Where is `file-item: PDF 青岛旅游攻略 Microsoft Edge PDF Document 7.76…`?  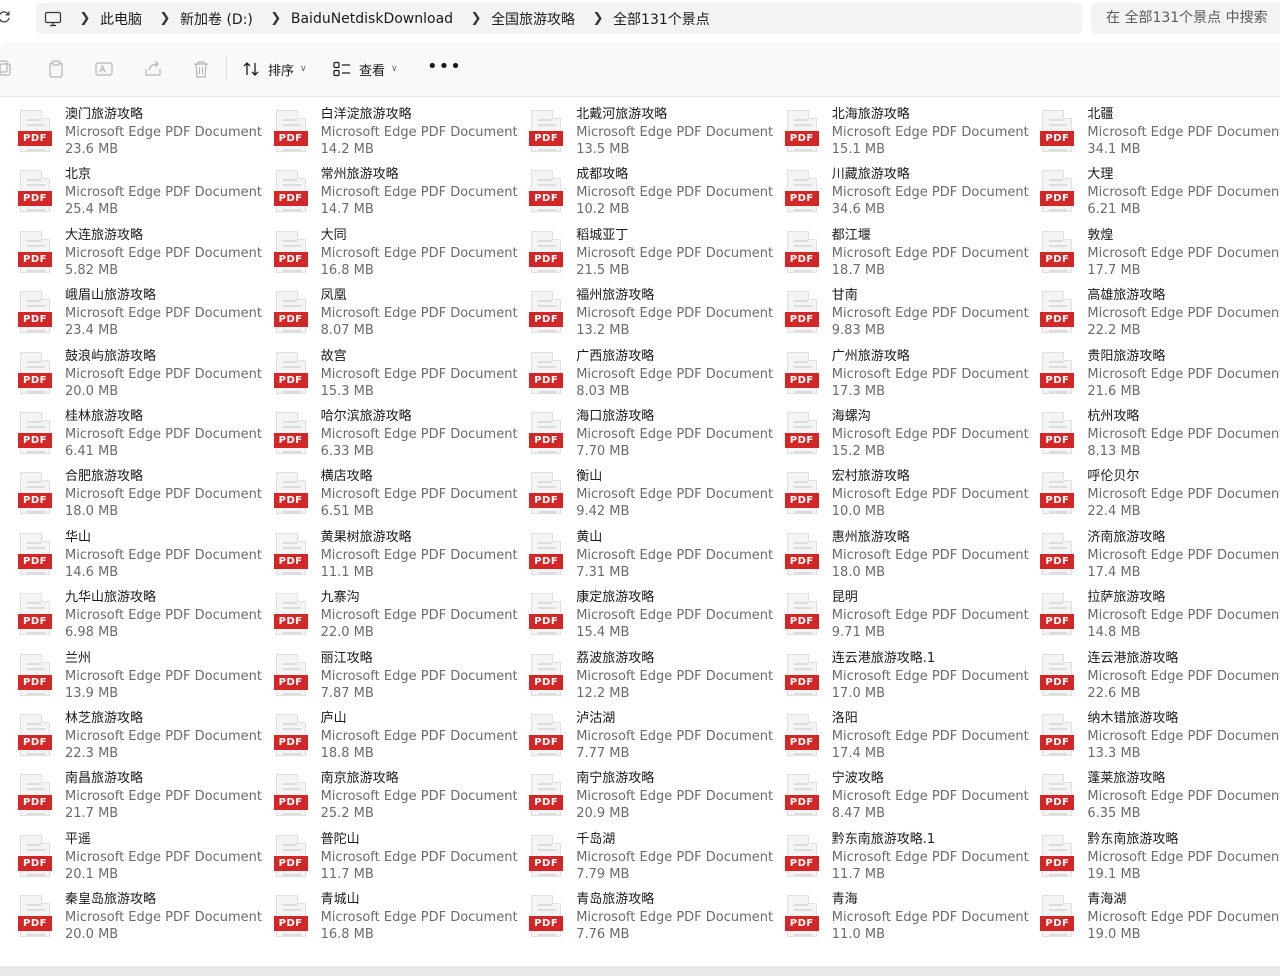 file-item: PDF 青岛旅游攻略 Microsoft Edge PDF Document 7.76… is located at coordinates (642, 919).